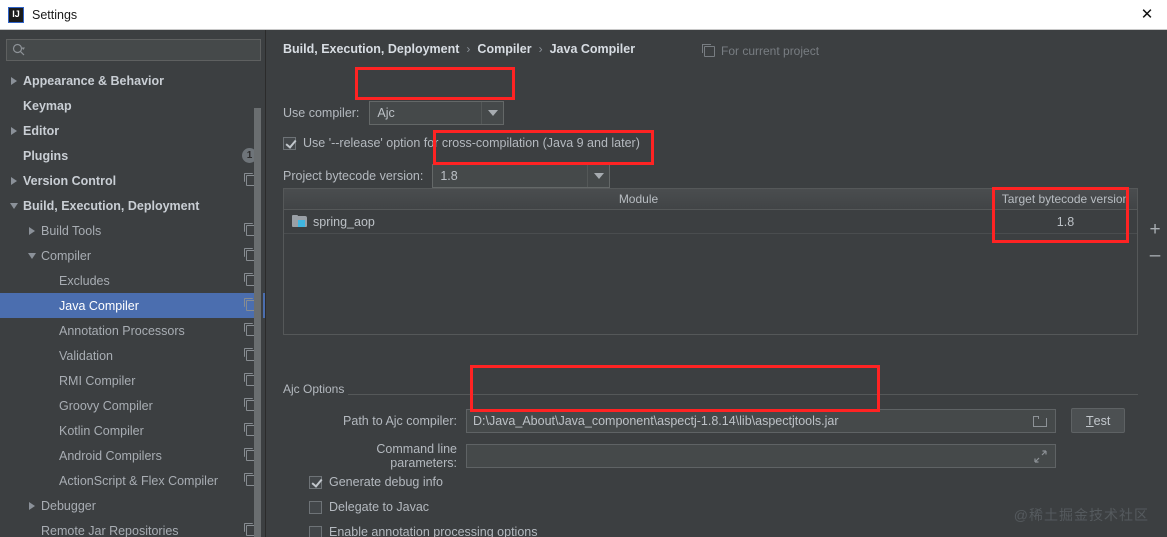  Describe the element at coordinates (583, 15) in the screenshot. I see `title-bar: IJ Settings ✕` at that location.